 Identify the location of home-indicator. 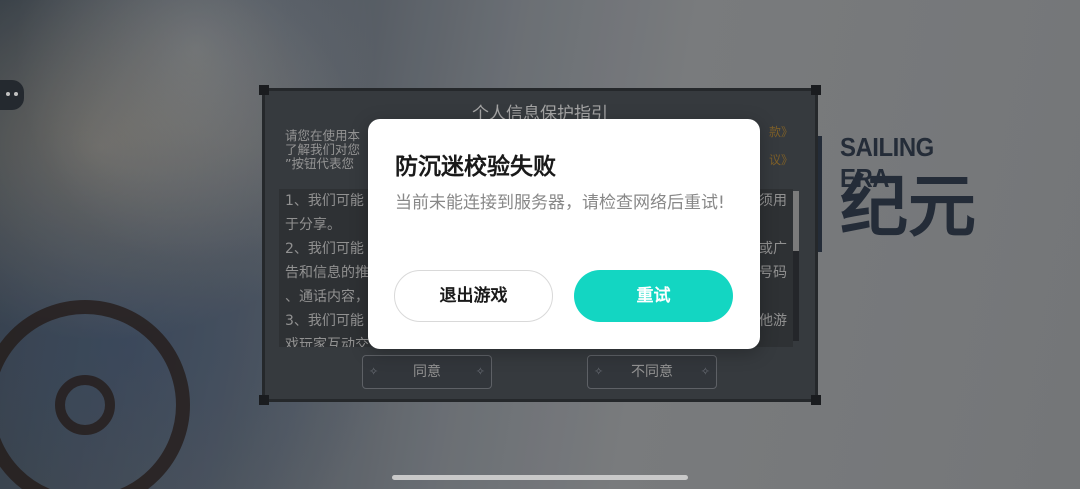
(540, 477).